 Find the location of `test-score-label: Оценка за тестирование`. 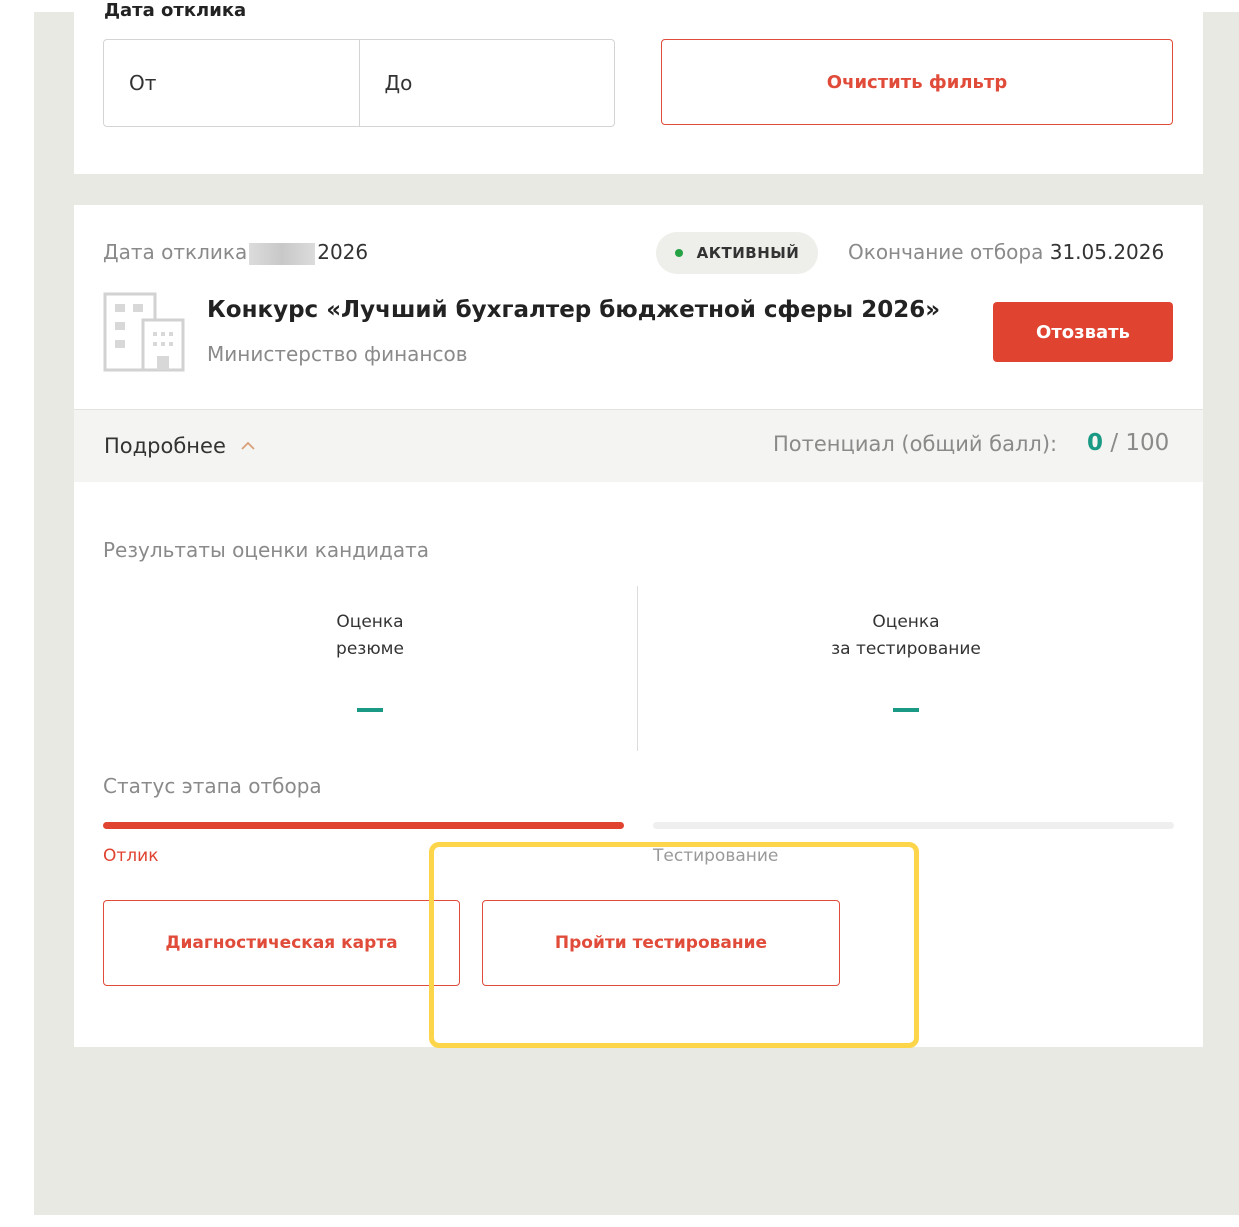

test-score-label: Оценка за тестирование is located at coordinates (906, 636).